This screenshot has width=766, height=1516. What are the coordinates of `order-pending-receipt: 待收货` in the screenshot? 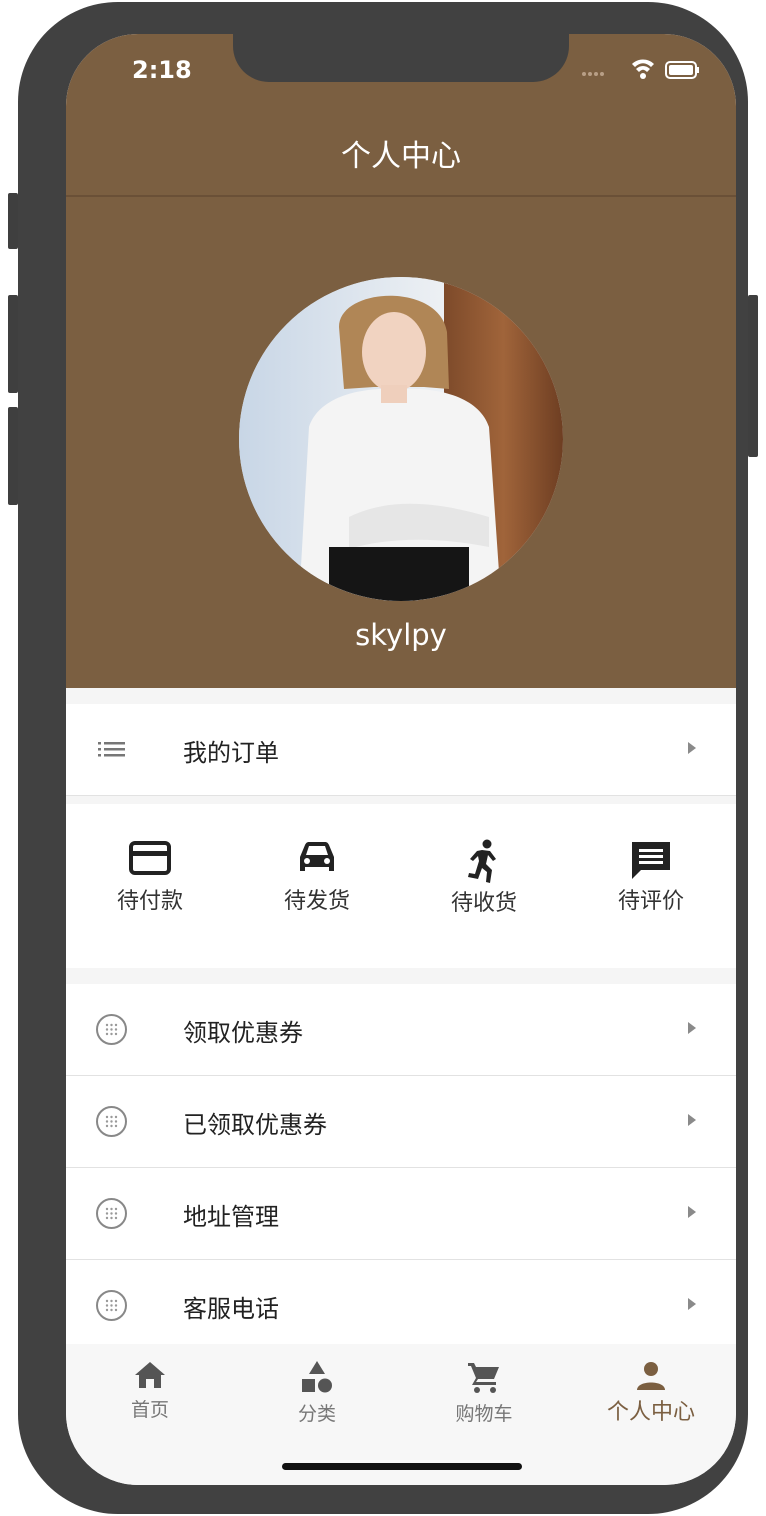 It's located at (484, 878).